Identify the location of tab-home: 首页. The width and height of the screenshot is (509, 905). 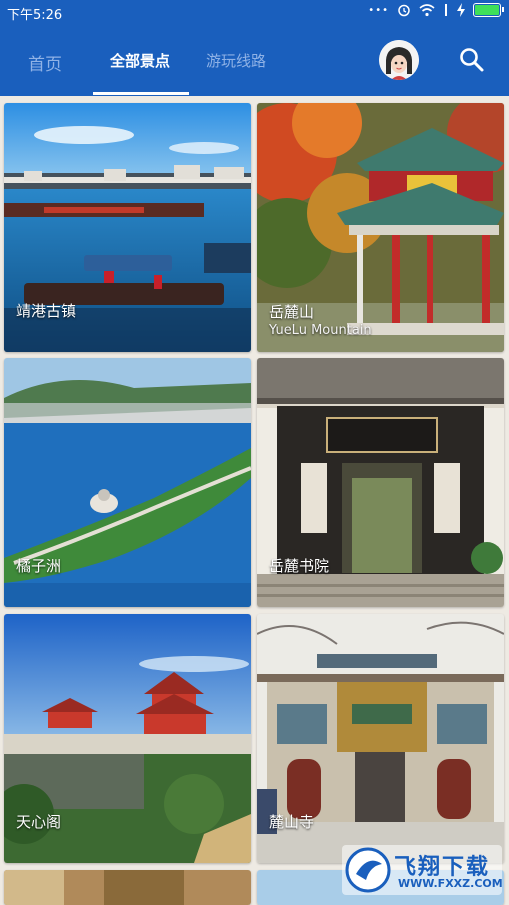
(45, 62).